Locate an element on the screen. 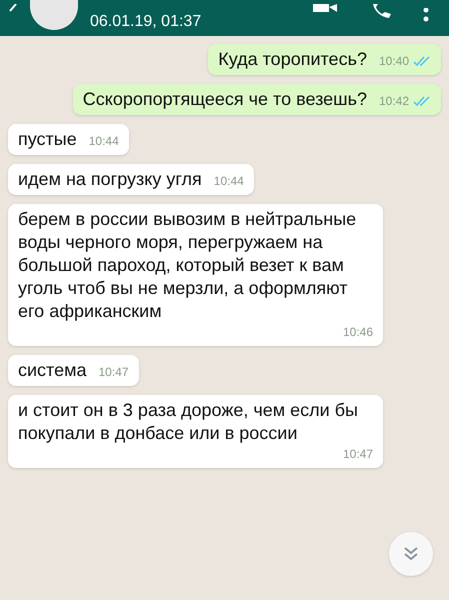 The image size is (449, 600). message-text: пустые is located at coordinates (47, 139).